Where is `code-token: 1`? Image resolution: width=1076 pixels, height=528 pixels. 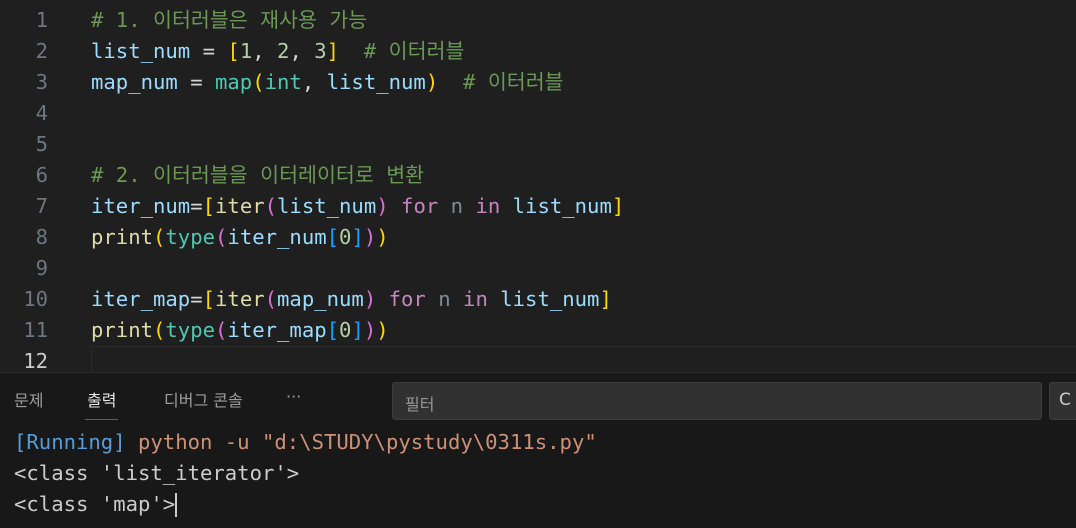 code-token: 1 is located at coordinates (246, 51).